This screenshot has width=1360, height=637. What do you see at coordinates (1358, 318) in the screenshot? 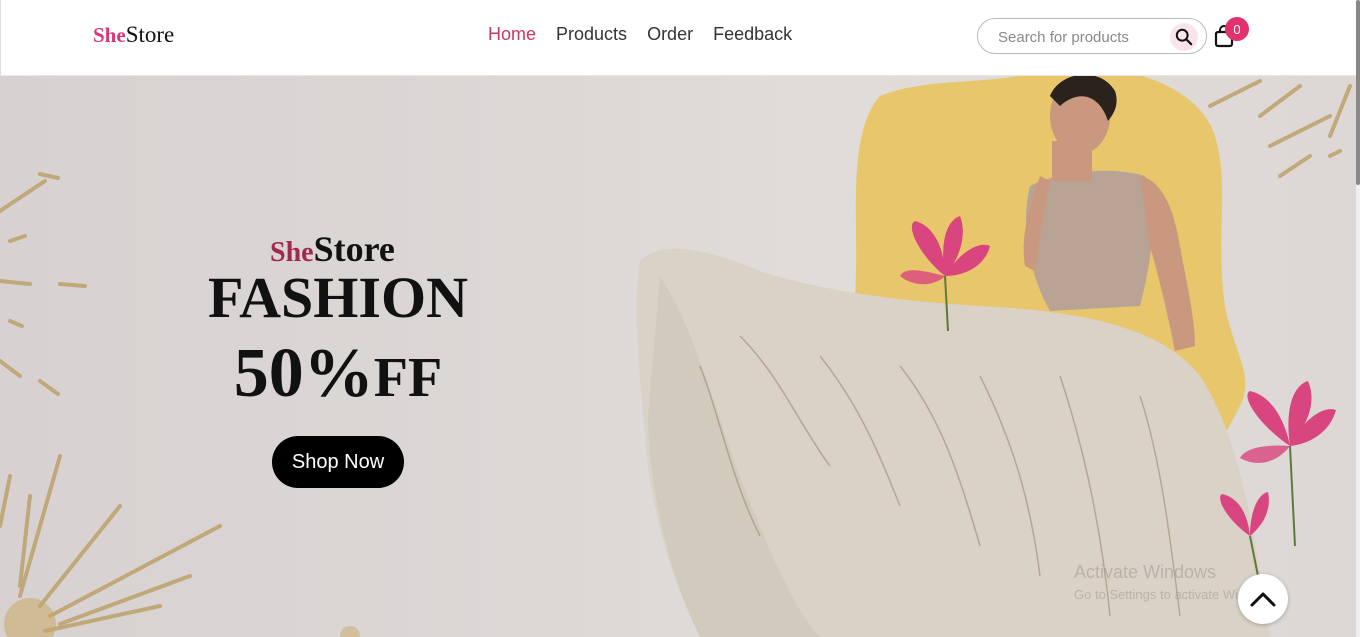
I see `page-scrollbar` at bounding box center [1358, 318].